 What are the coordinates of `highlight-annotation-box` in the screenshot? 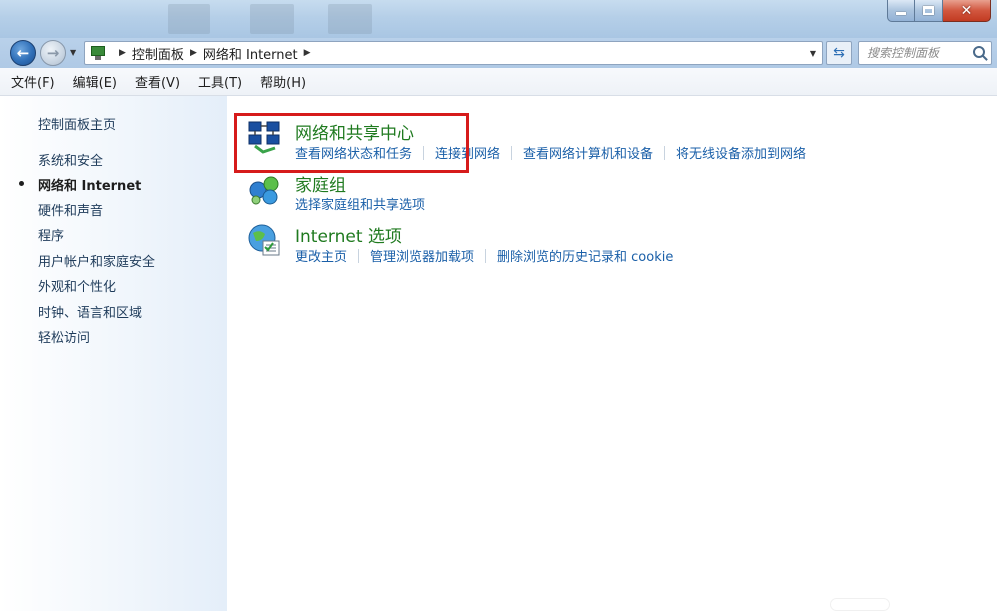 It's located at (351, 143).